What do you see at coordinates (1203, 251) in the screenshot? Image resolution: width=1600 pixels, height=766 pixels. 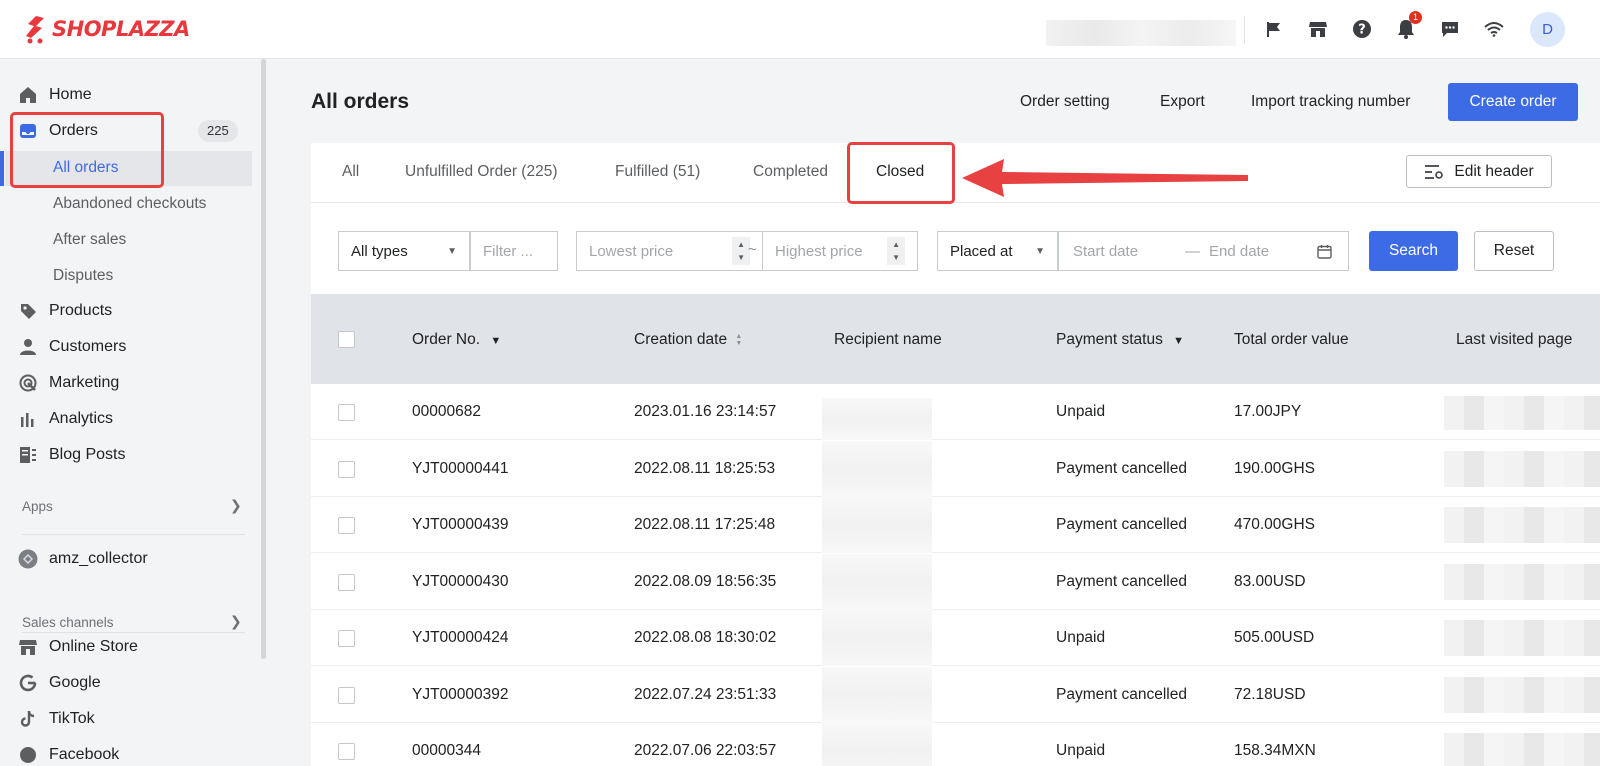 I see `date-range-picker: Start date — End date` at bounding box center [1203, 251].